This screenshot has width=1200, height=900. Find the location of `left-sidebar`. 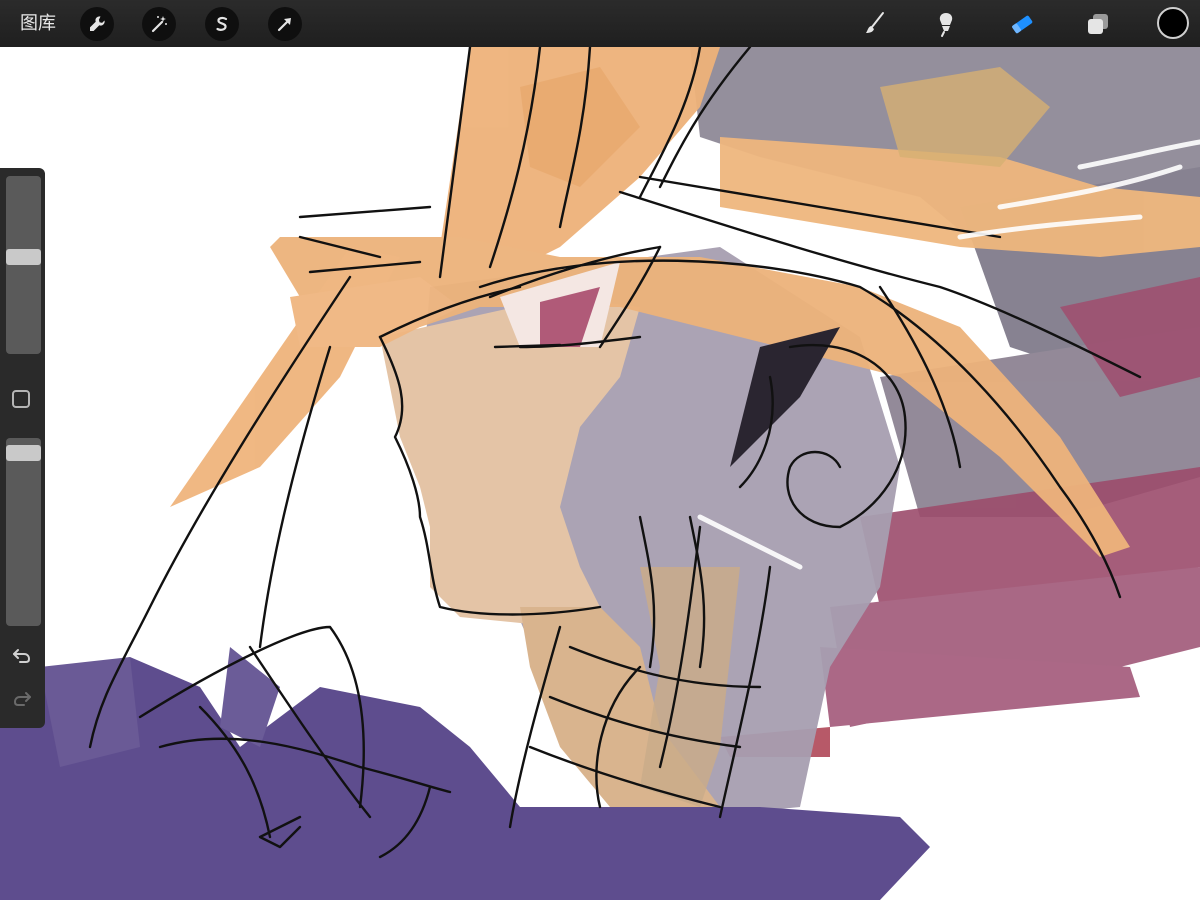

left-sidebar is located at coordinates (22, 448).